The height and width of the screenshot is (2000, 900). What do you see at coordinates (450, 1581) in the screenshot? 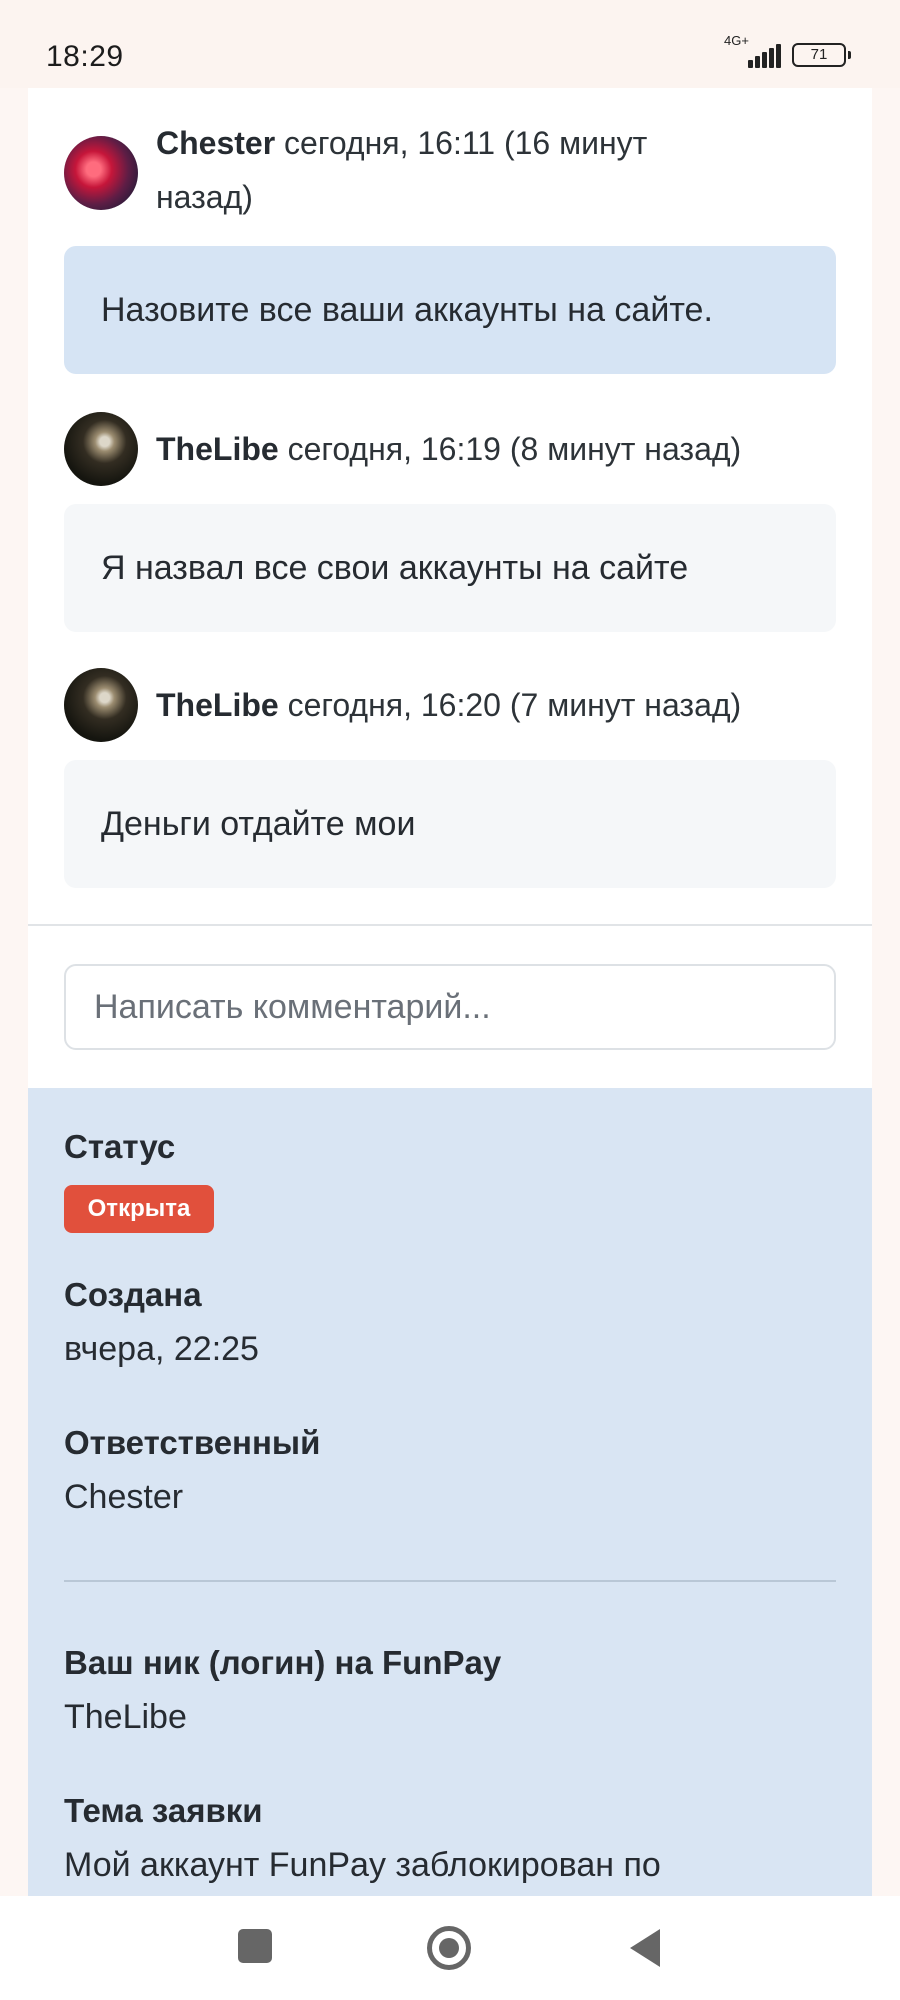
I see `info-divider` at bounding box center [450, 1581].